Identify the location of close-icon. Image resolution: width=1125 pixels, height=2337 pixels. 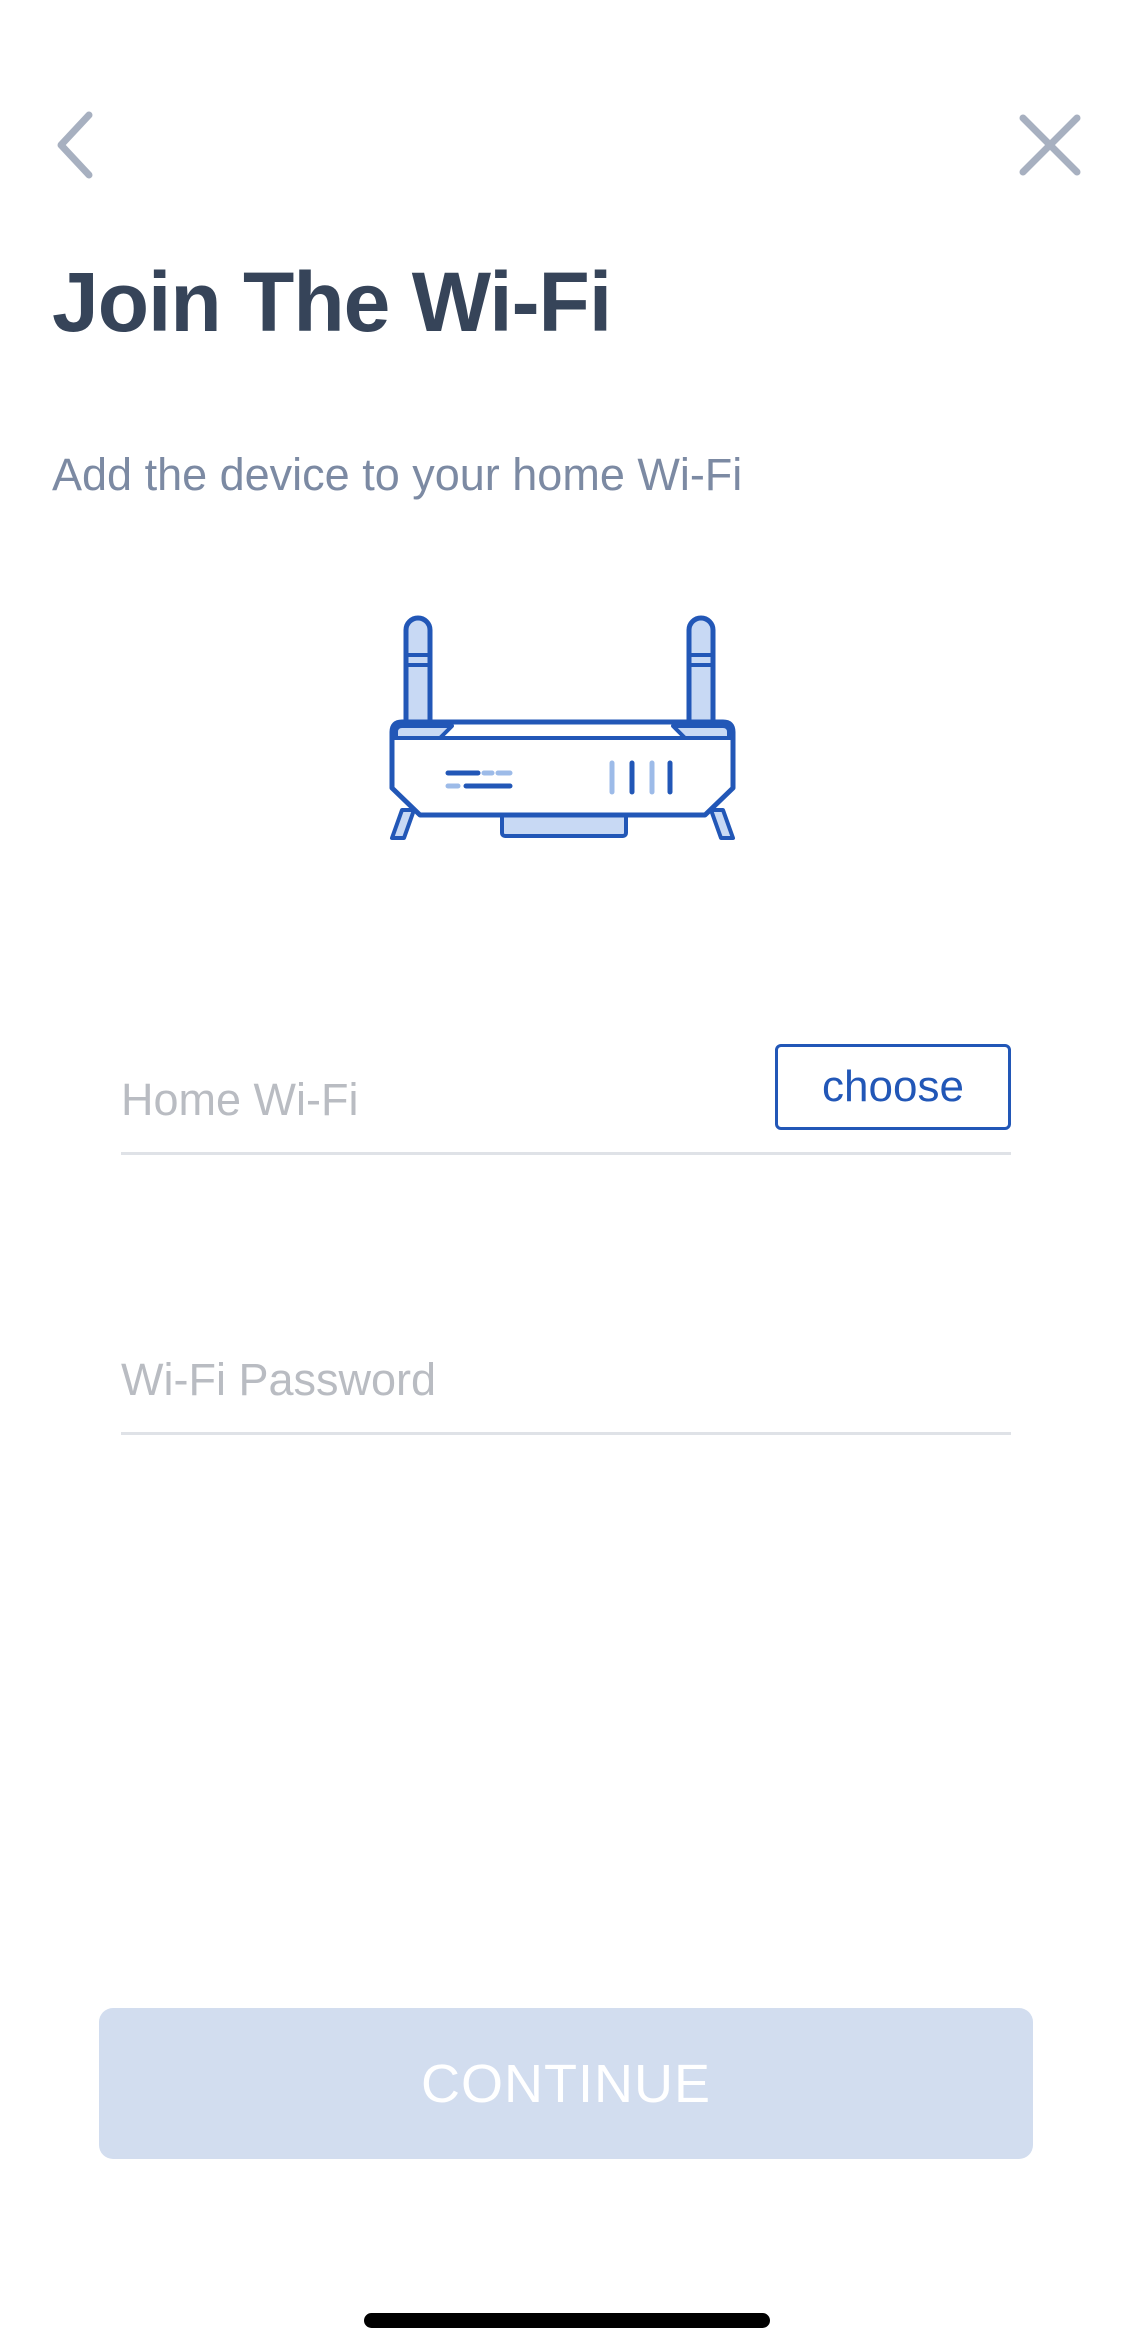
(1050, 145).